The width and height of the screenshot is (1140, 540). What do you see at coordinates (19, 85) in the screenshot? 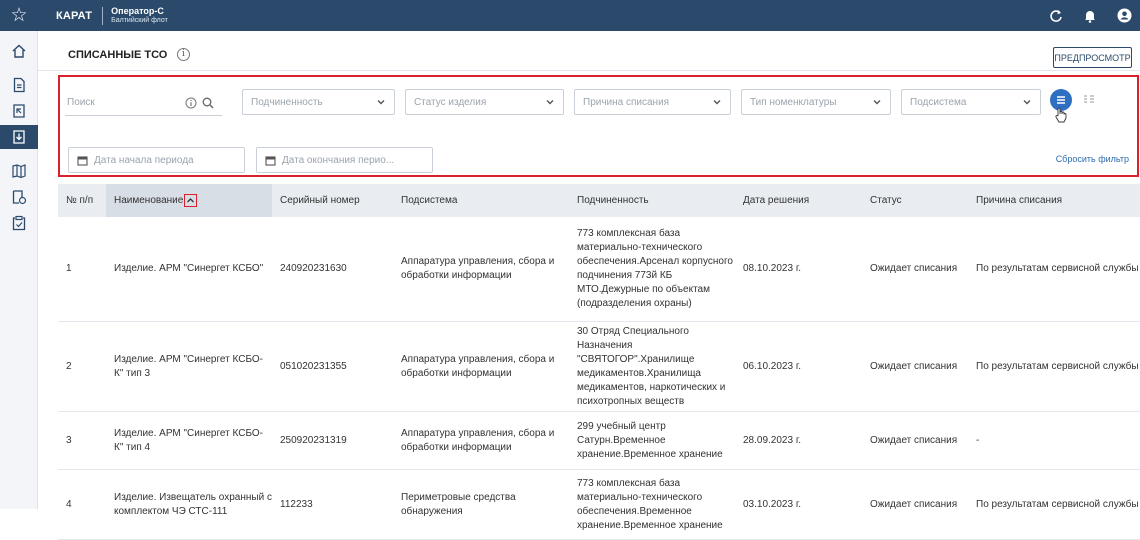
I see `nav-document-icon` at bounding box center [19, 85].